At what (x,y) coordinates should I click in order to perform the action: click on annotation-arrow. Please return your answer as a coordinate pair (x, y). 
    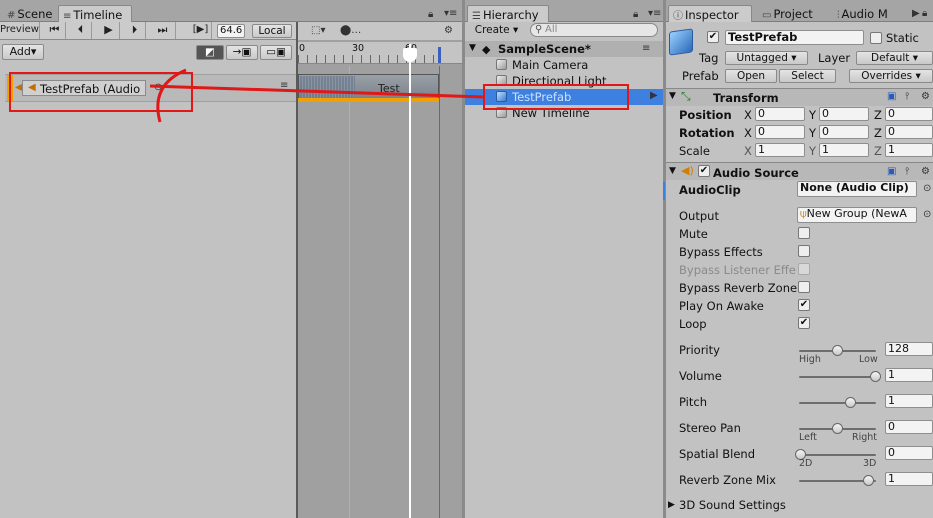
    Looking at the image, I should click on (317, 95).